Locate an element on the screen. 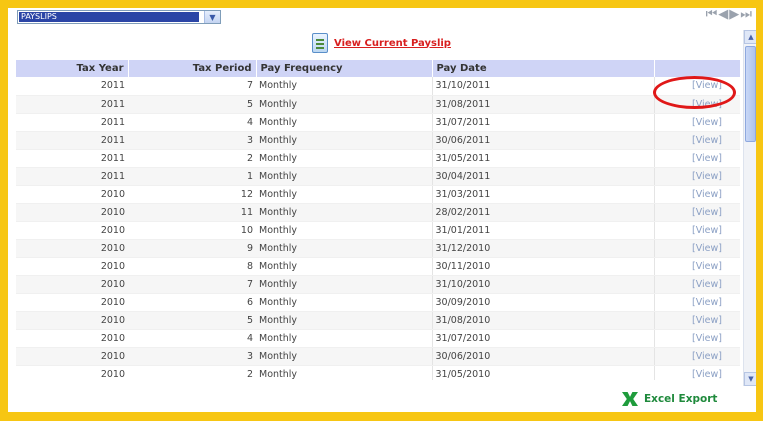 The image size is (763, 421). view-current-payslip: View Current Payslip is located at coordinates (381, 43).